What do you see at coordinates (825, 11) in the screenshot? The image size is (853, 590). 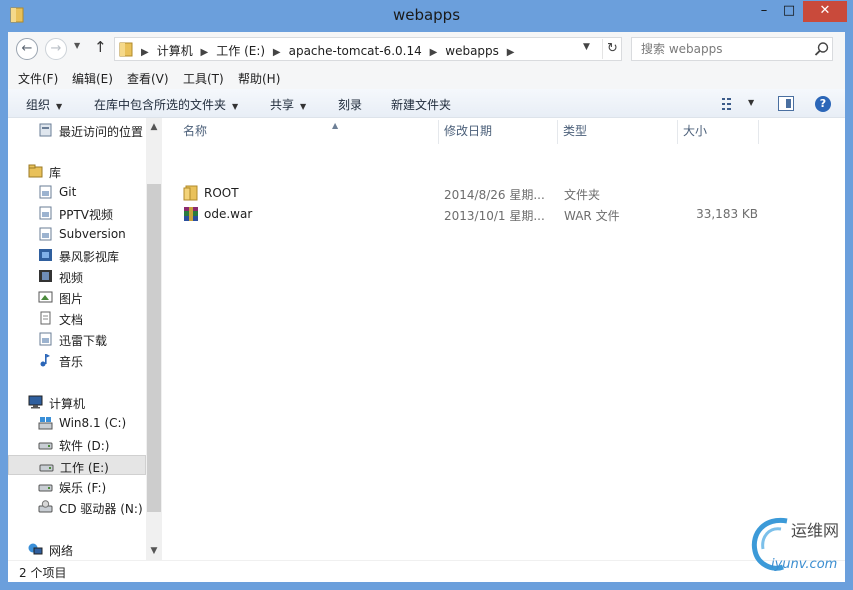 I see `close-button: ✕` at bounding box center [825, 11].